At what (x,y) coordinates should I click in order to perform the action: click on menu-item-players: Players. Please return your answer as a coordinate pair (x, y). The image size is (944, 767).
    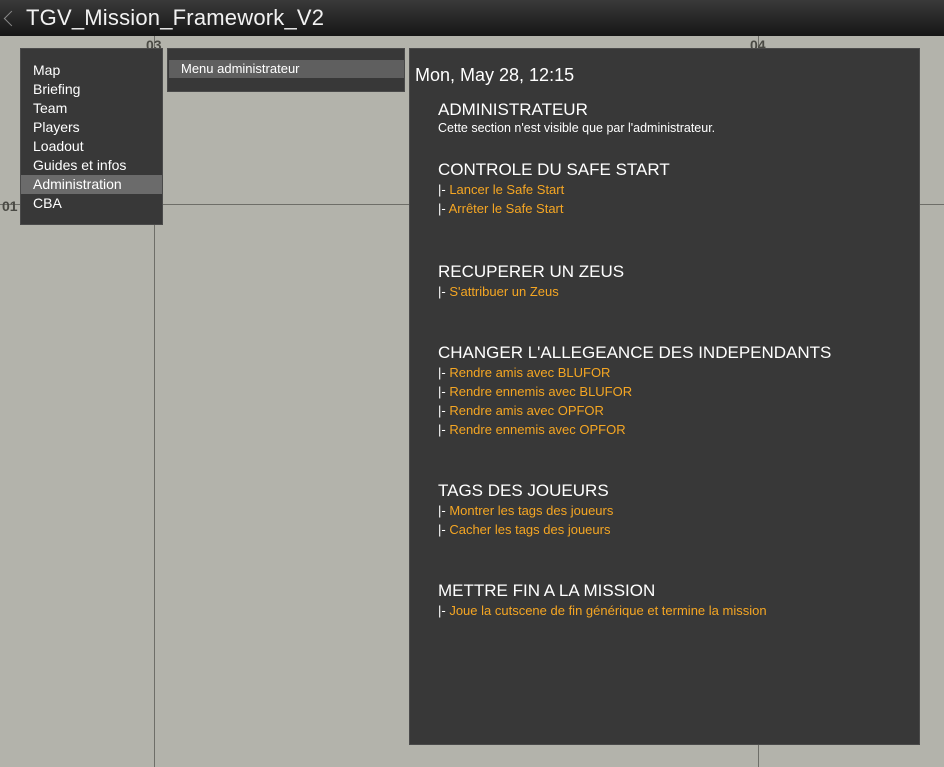
    Looking at the image, I should click on (91, 127).